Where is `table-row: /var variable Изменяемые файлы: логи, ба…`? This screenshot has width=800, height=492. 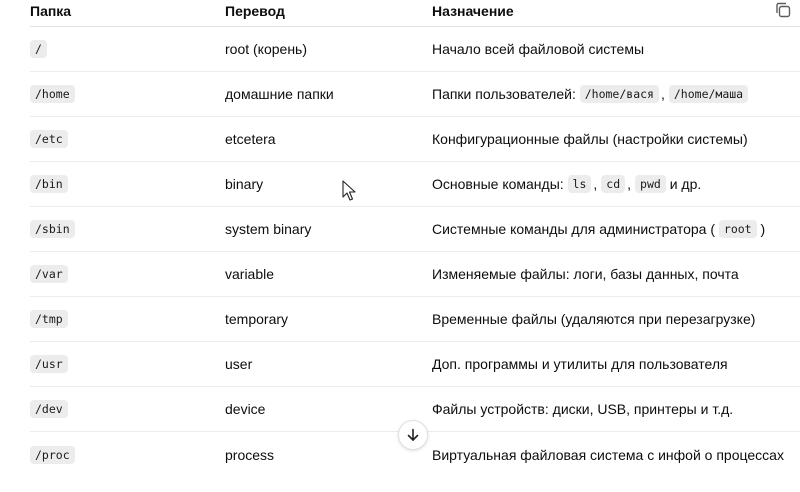 table-row: /var variable Изменяемые файлы: логи, ба… is located at coordinates (415, 274).